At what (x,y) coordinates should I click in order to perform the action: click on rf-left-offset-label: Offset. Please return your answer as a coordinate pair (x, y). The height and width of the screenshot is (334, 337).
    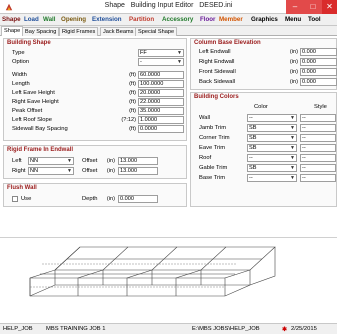
    Looking at the image, I should click on (90, 161).